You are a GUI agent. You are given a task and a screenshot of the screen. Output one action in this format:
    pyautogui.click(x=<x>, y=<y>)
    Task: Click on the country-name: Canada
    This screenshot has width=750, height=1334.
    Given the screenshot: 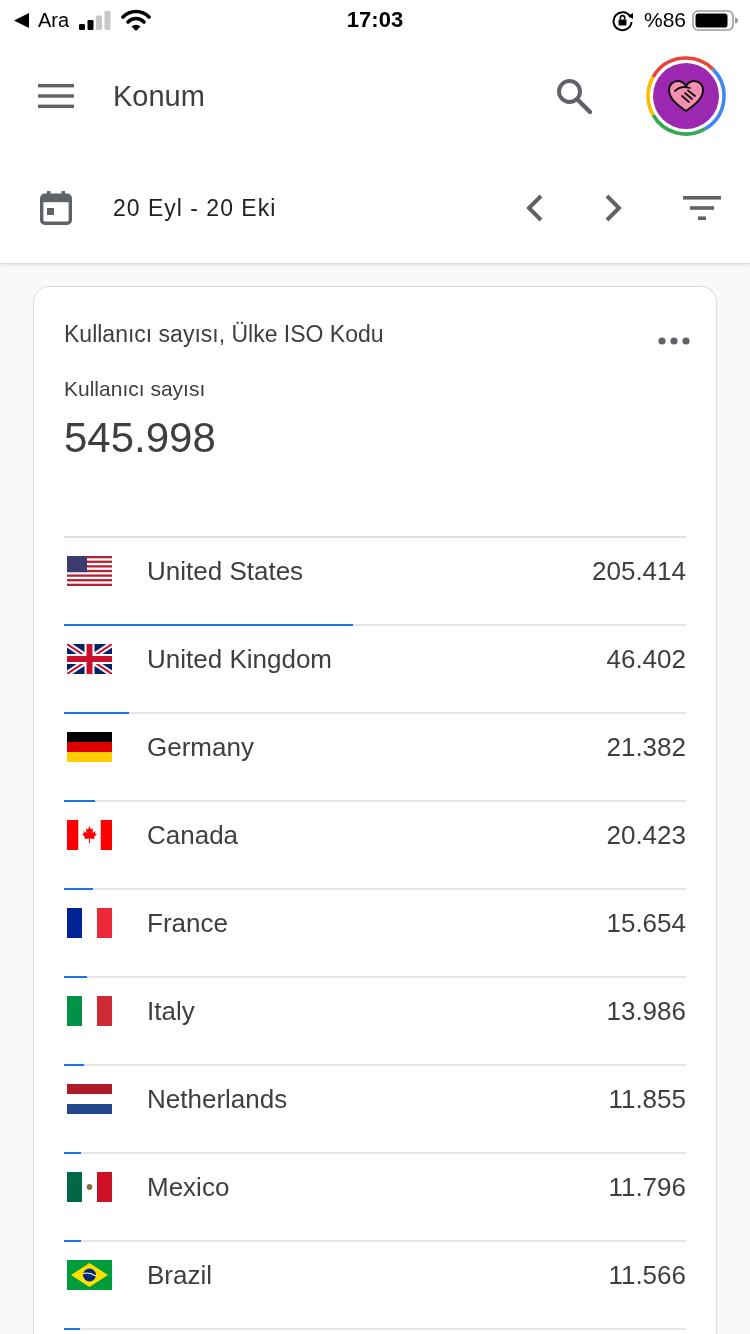 What is the action you would take?
    pyautogui.click(x=193, y=835)
    